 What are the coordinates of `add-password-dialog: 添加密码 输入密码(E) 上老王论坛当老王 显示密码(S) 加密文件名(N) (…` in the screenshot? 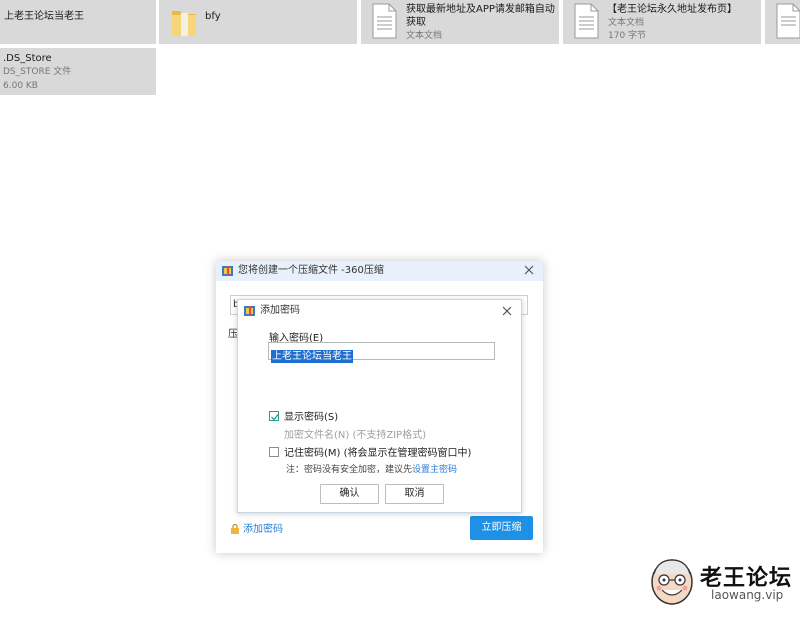 It's located at (379, 406).